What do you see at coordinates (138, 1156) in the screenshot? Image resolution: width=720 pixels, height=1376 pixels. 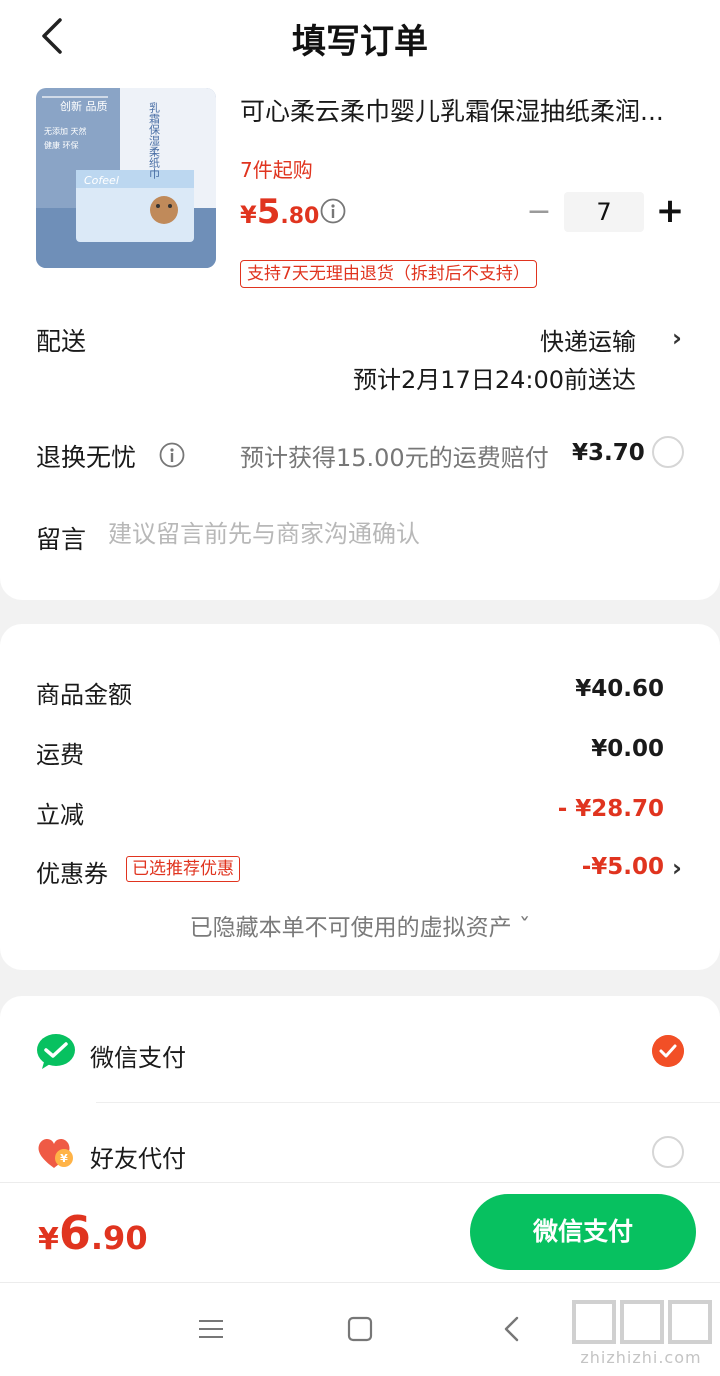 I see `friend-pay-label: 好友代付` at bounding box center [138, 1156].